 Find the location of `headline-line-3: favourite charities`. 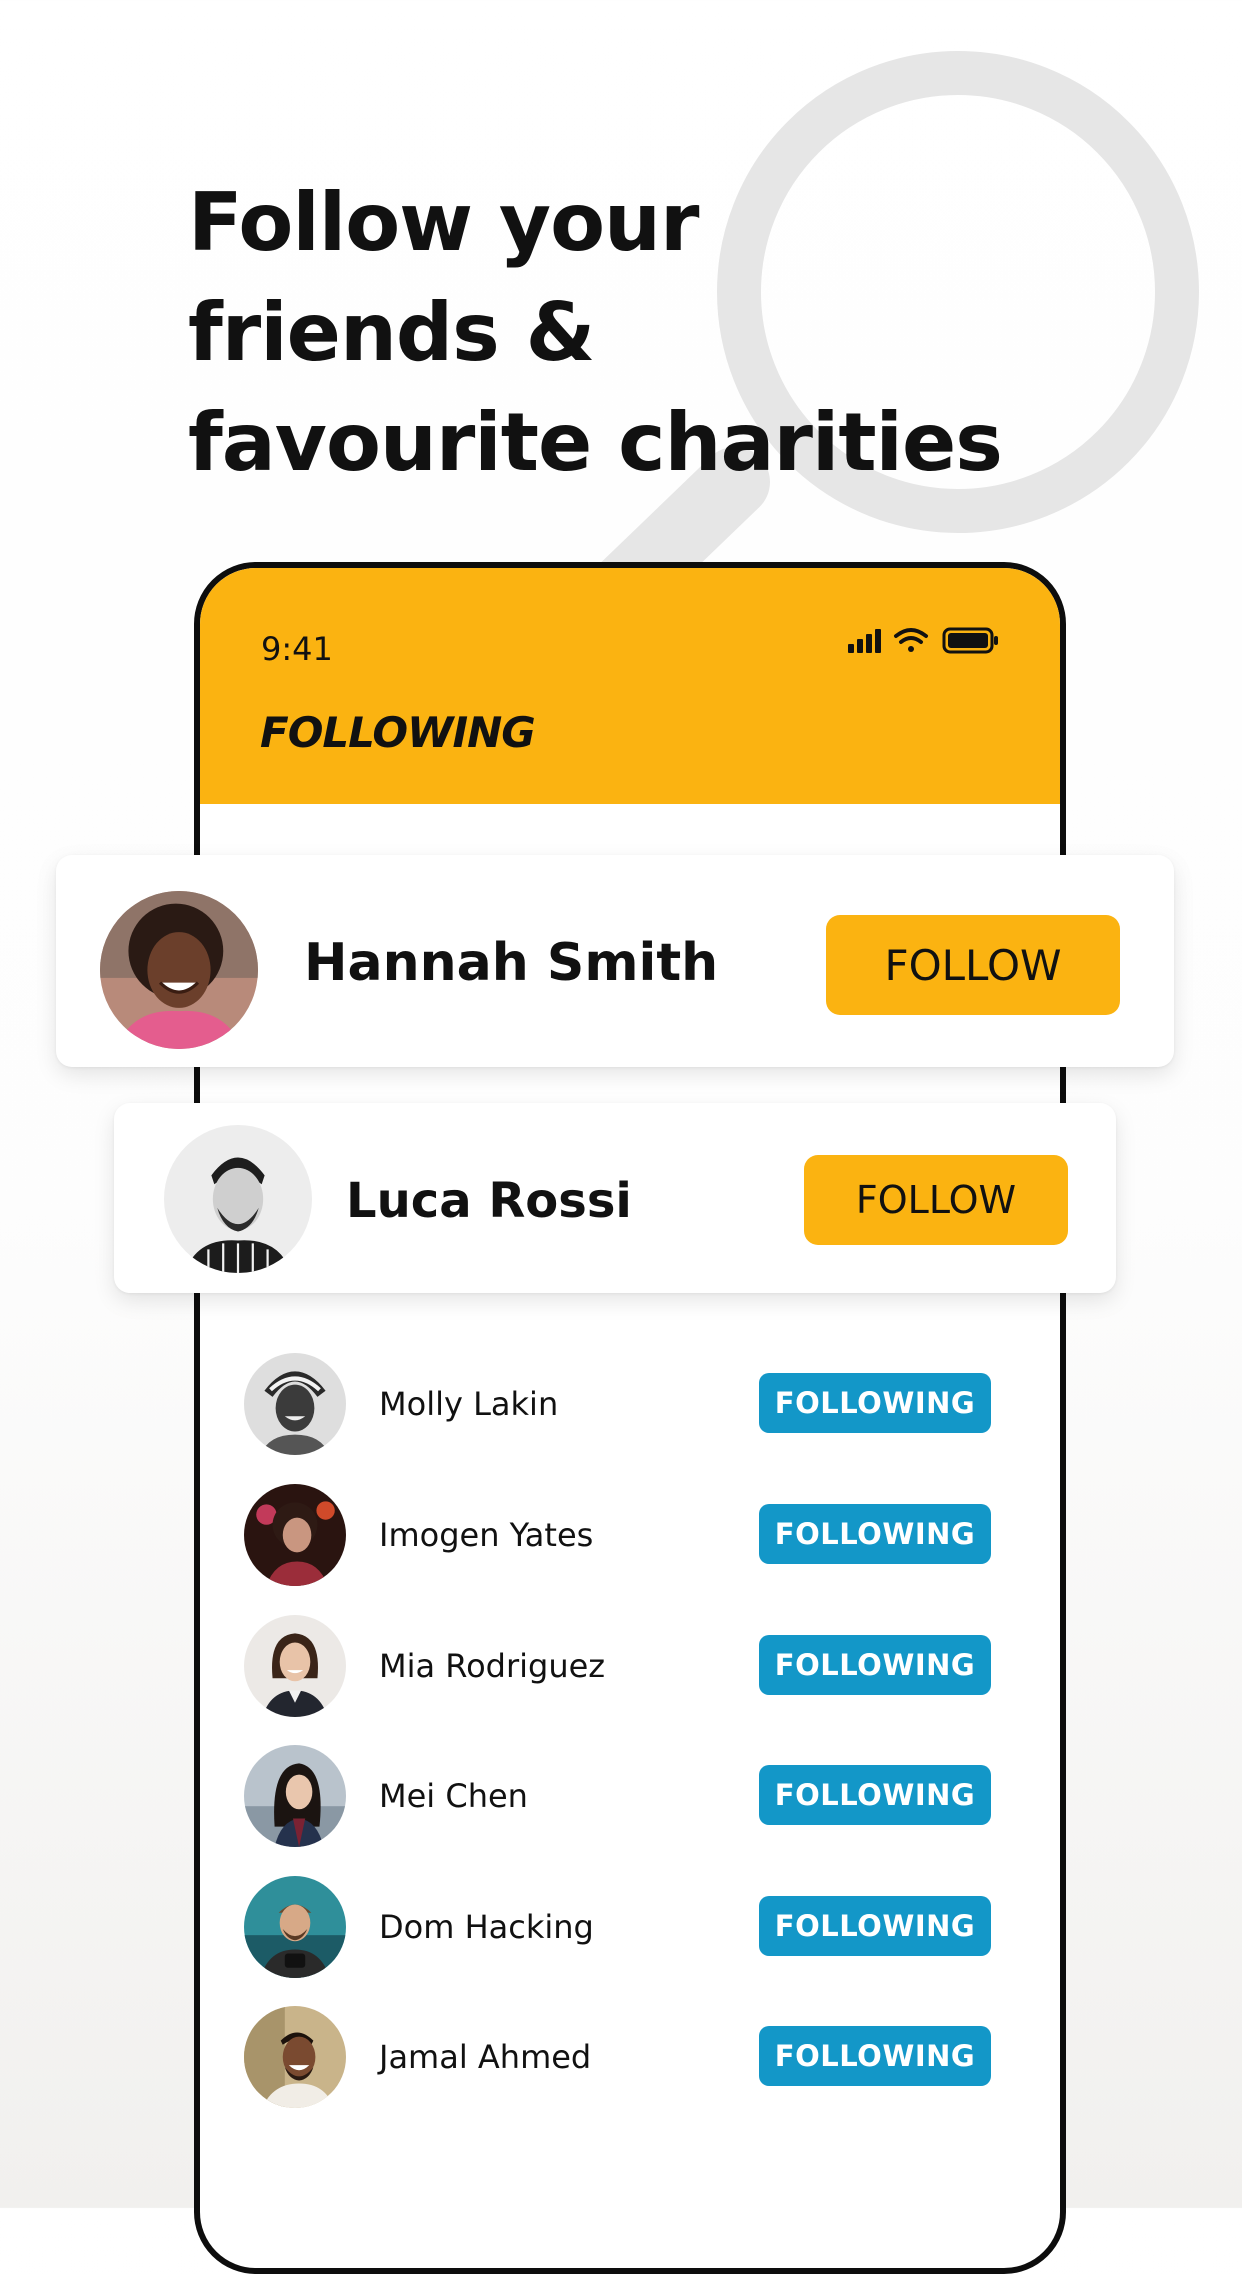

headline-line-3: favourite charities is located at coordinates (595, 442).